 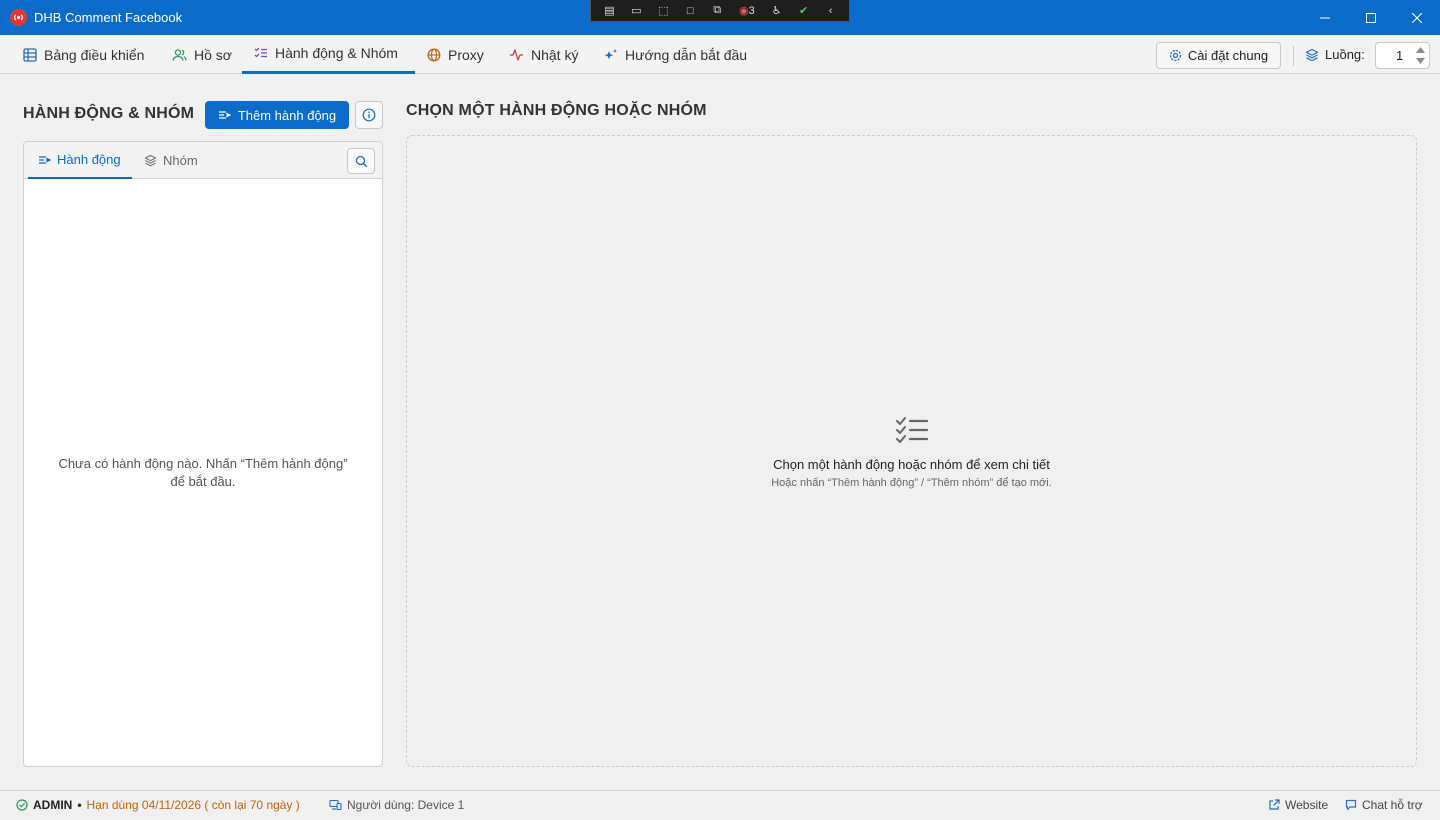 What do you see at coordinates (22, 805) in the screenshot?
I see `check-circle-icon` at bounding box center [22, 805].